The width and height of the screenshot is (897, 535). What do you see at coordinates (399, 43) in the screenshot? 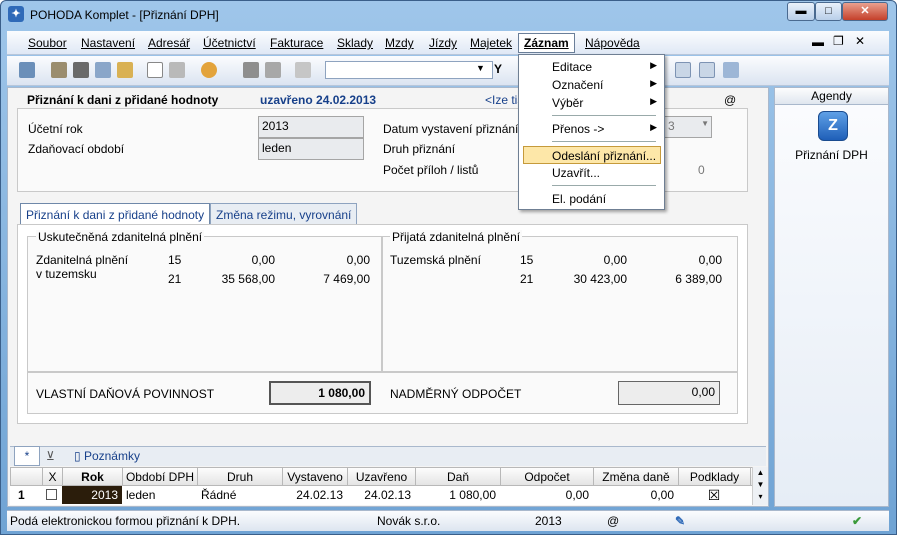
I see `menu-mzdy: Mzdy` at bounding box center [399, 43].